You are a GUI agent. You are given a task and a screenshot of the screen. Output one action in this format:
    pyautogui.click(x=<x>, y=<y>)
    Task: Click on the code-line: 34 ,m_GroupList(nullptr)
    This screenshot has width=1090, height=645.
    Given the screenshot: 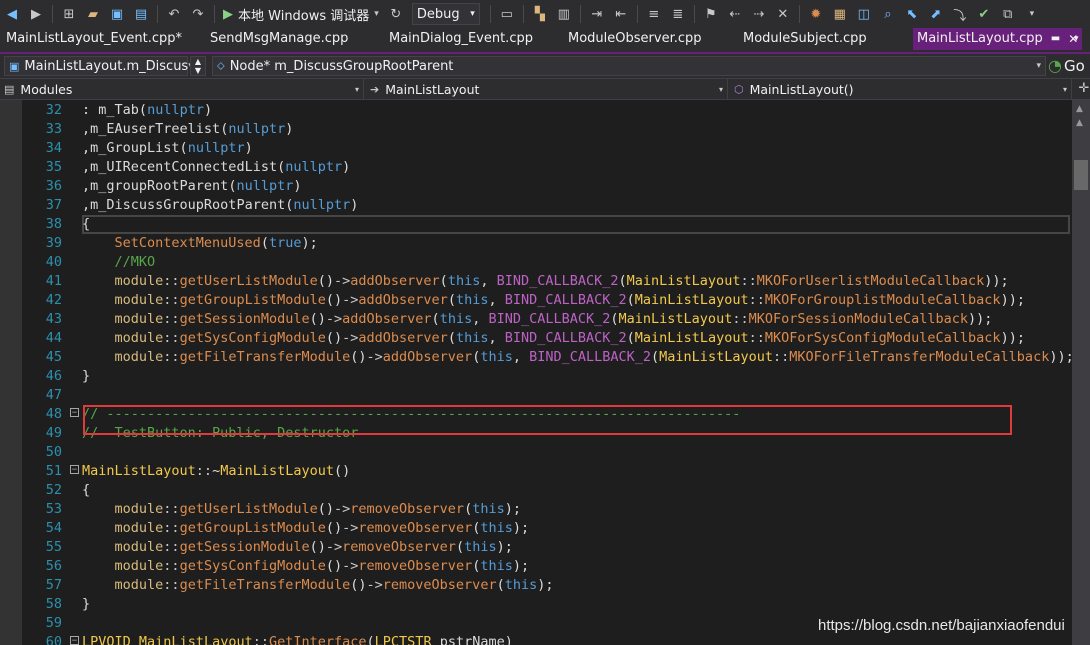 What is the action you would take?
    pyautogui.click(x=536, y=148)
    